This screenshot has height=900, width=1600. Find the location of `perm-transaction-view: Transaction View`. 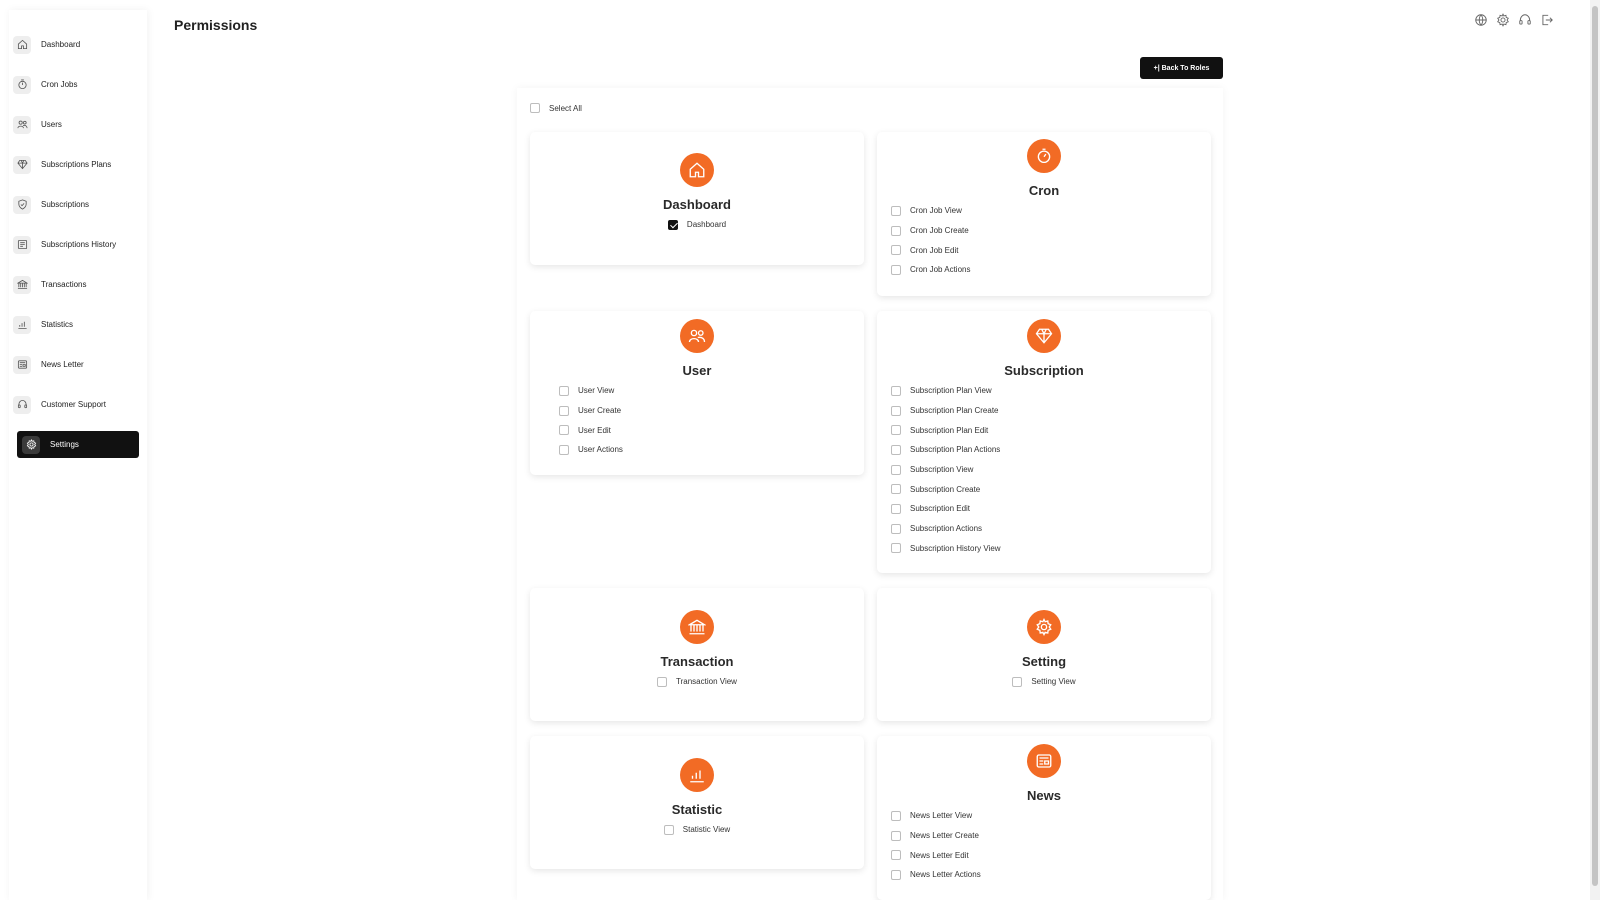

perm-transaction-view: Transaction View is located at coordinates (697, 682).